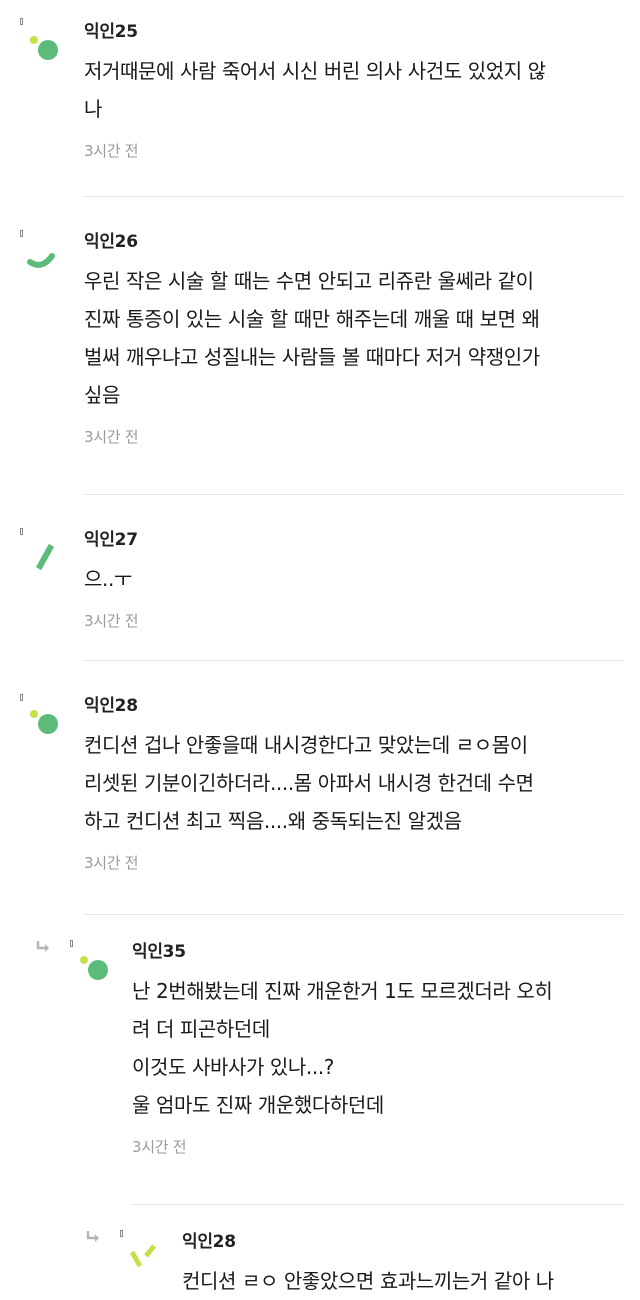 The width and height of the screenshot is (640, 1300). I want to click on comment-text-line: 싶음, so click(102, 395).